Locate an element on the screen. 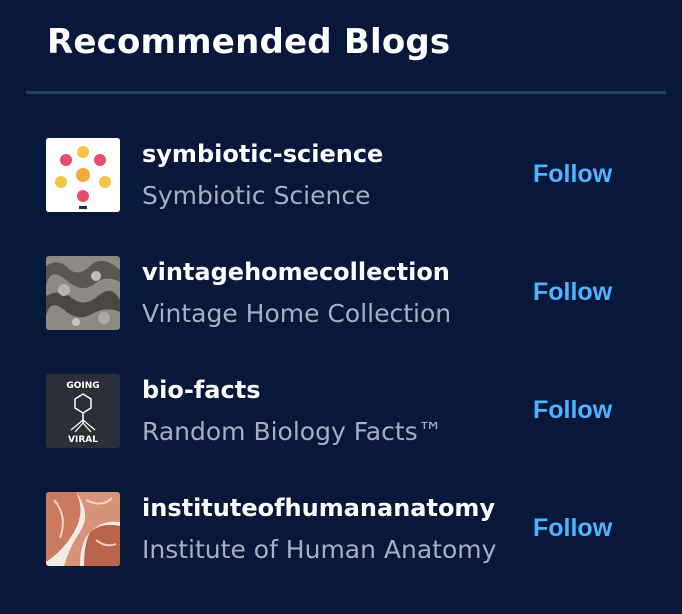 The width and height of the screenshot is (682, 614). svg-text: VIRAL is located at coordinates (83, 440).